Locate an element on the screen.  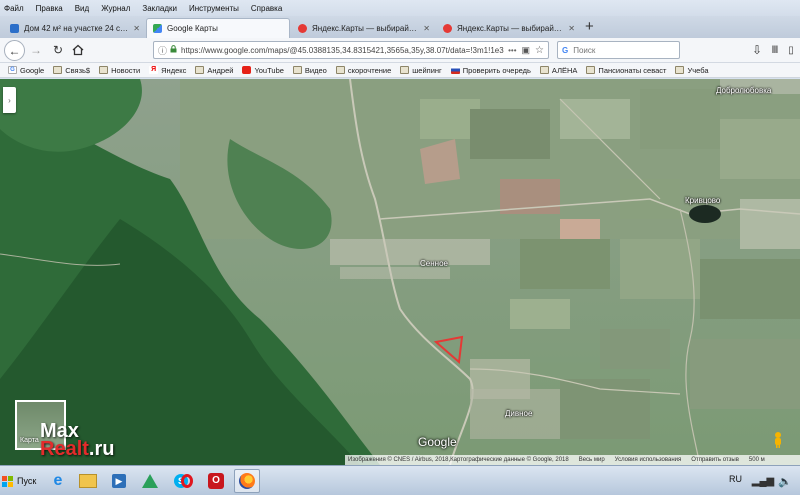
place-label-divnoe: Дивное is located at coordinates (518, 413).